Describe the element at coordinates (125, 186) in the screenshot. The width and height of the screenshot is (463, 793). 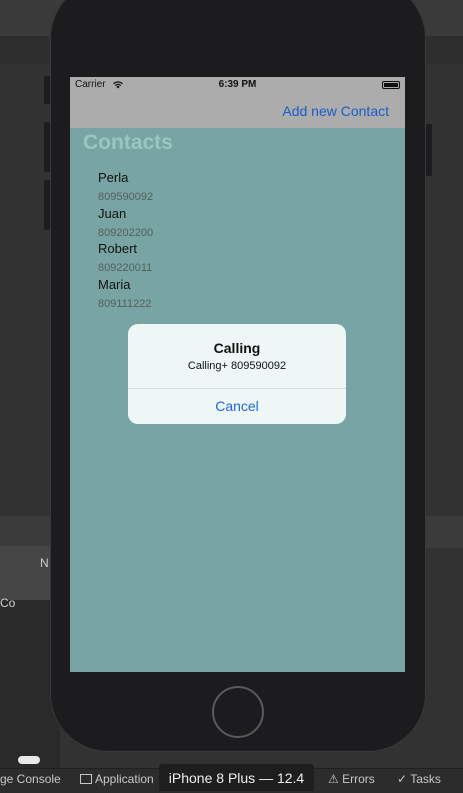
I see `contact-list-item: Perla 809590092` at that location.